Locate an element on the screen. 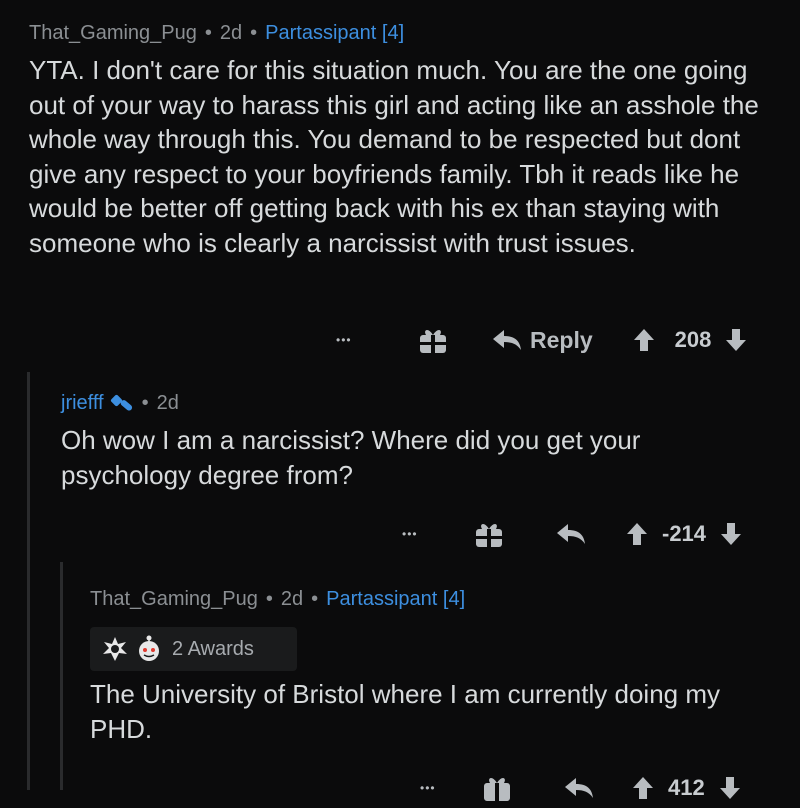 This screenshot has height=808, width=800. comment-actions: ••• -214 is located at coordinates (572, 534).